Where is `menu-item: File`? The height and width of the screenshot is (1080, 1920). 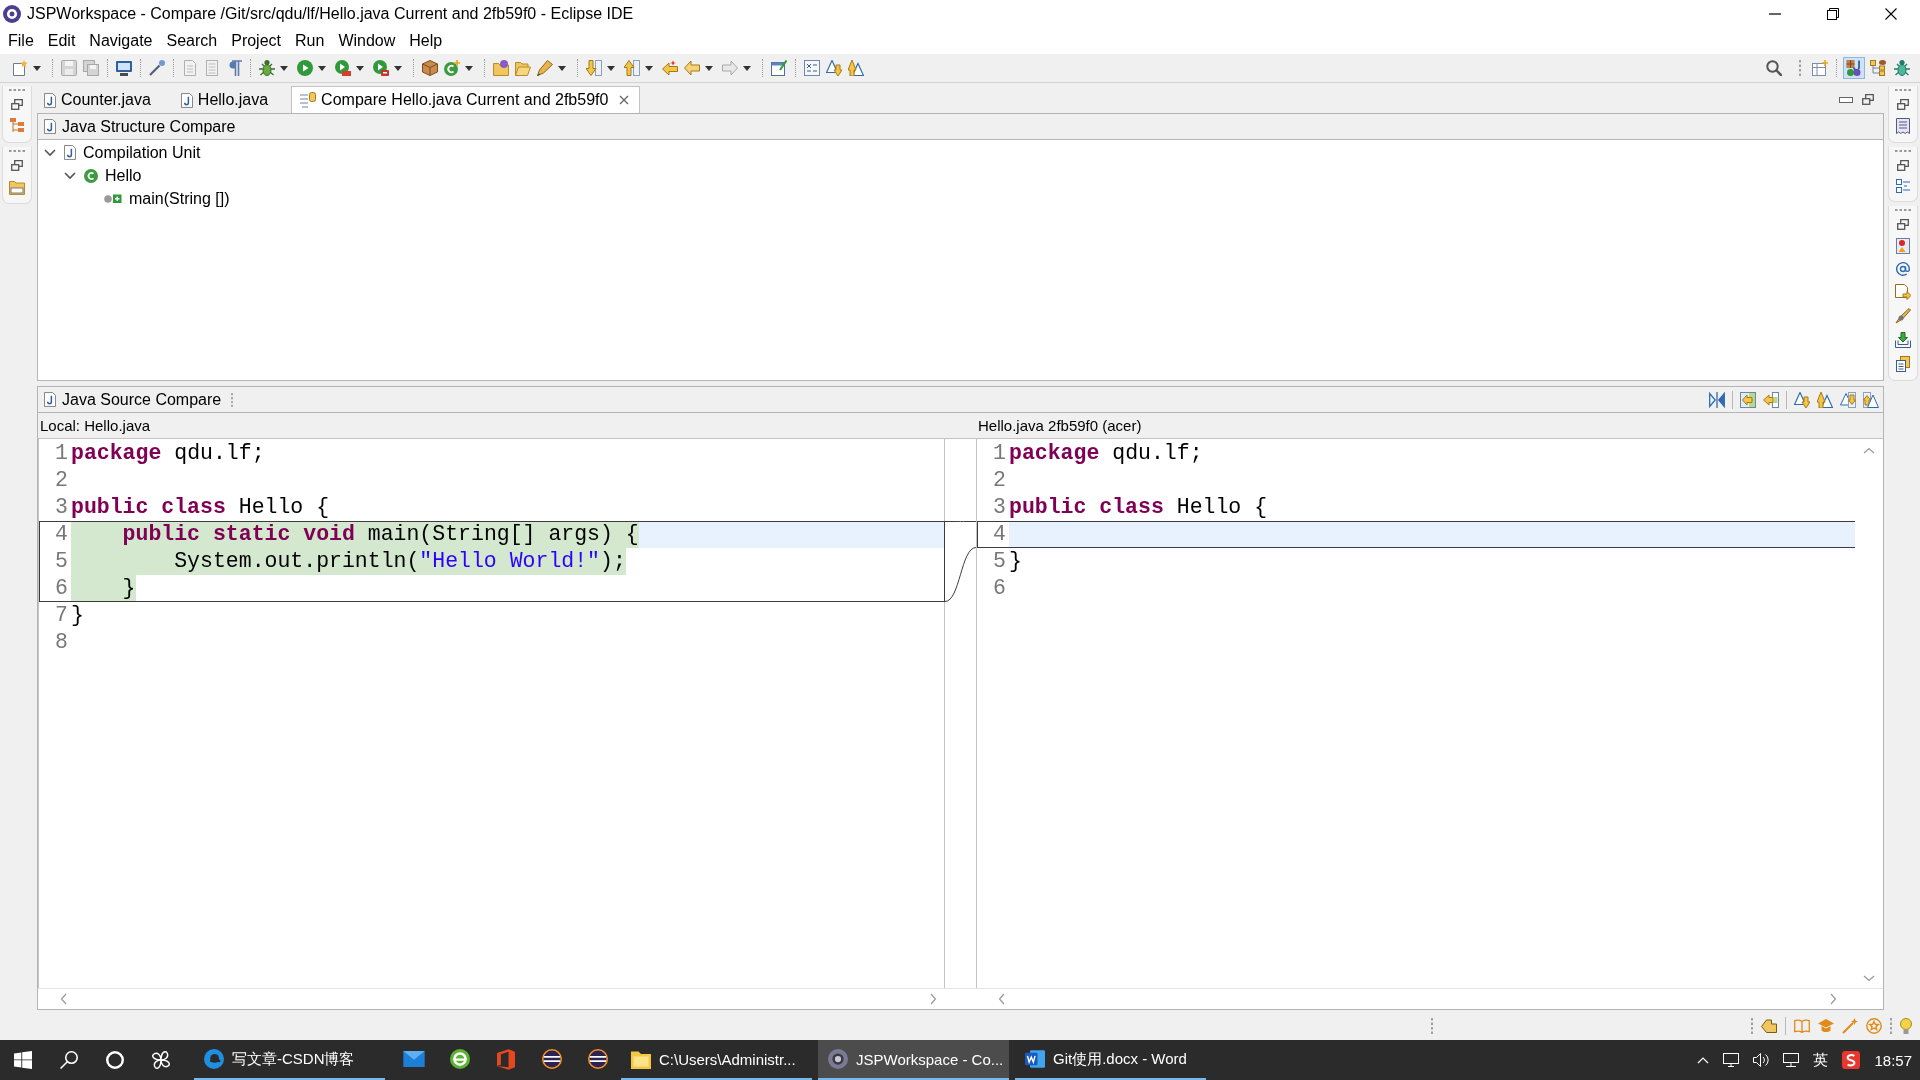 menu-item: File is located at coordinates (21, 41).